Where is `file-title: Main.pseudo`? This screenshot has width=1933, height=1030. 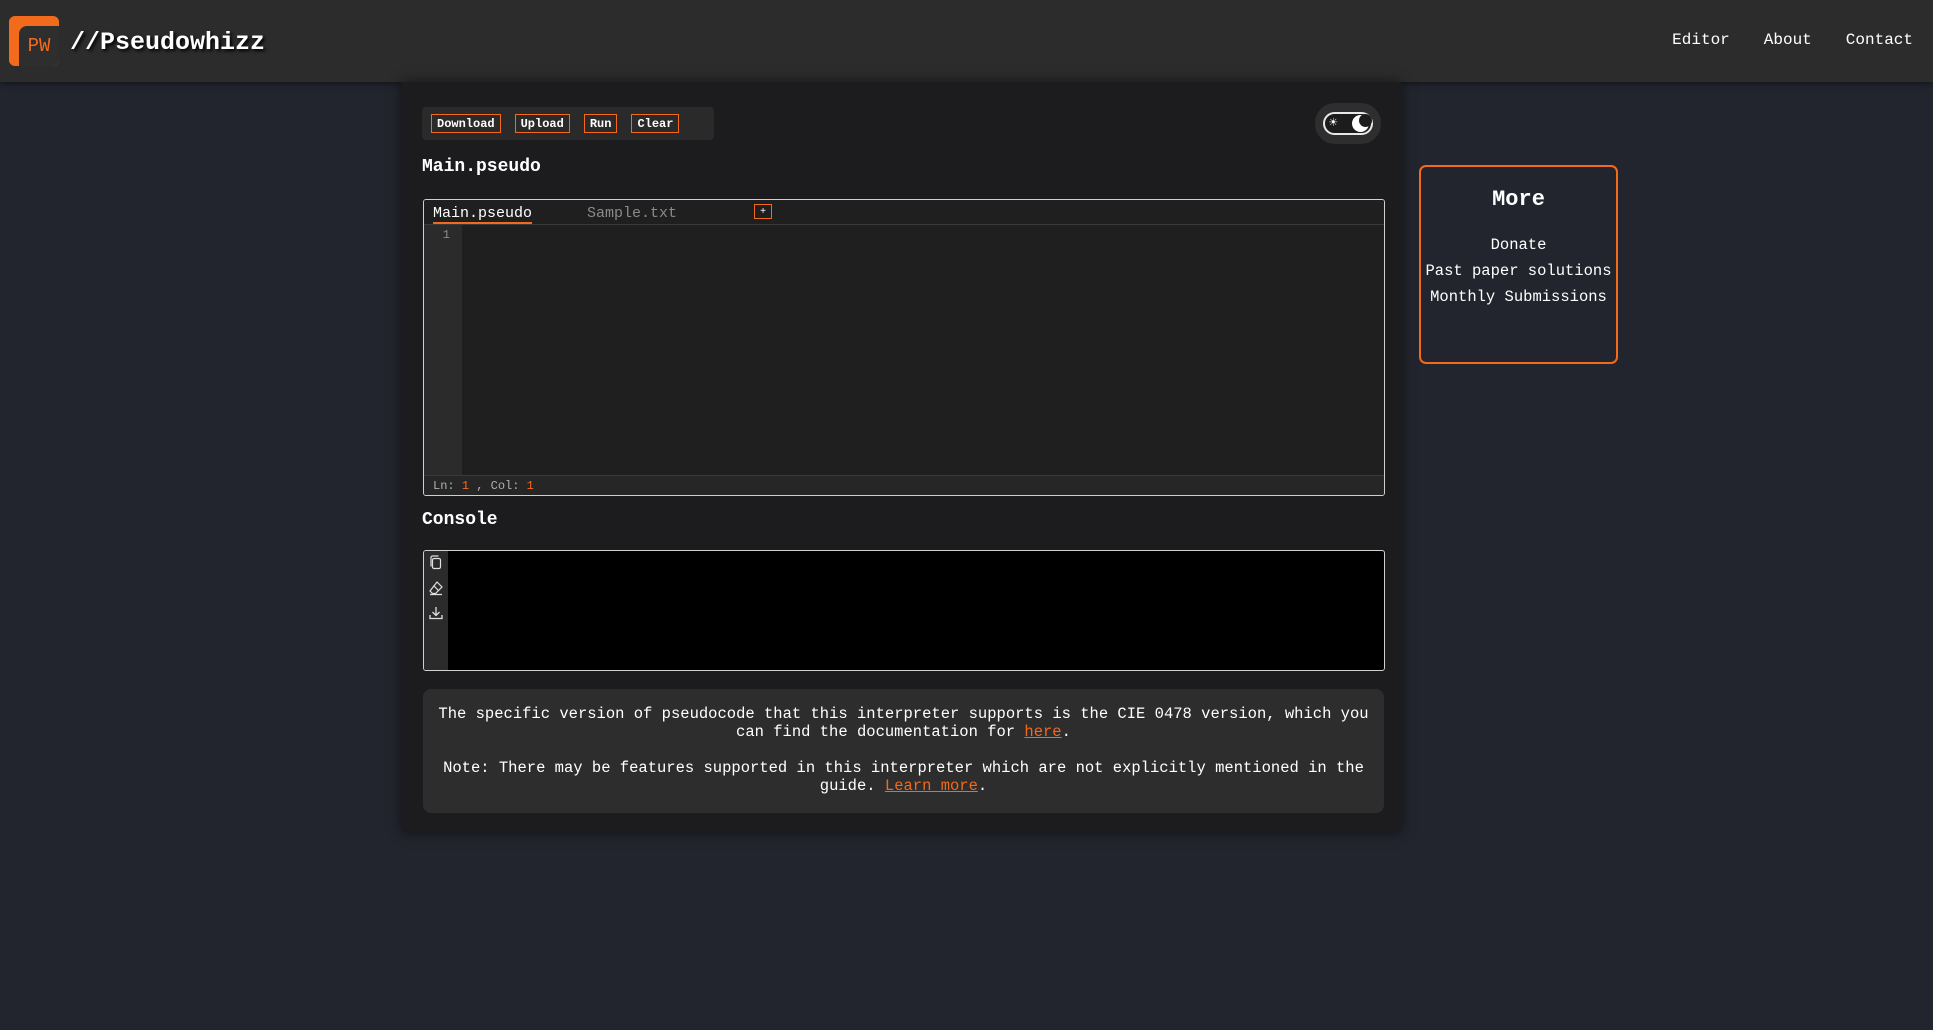 file-title: Main.pseudo is located at coordinates (481, 167).